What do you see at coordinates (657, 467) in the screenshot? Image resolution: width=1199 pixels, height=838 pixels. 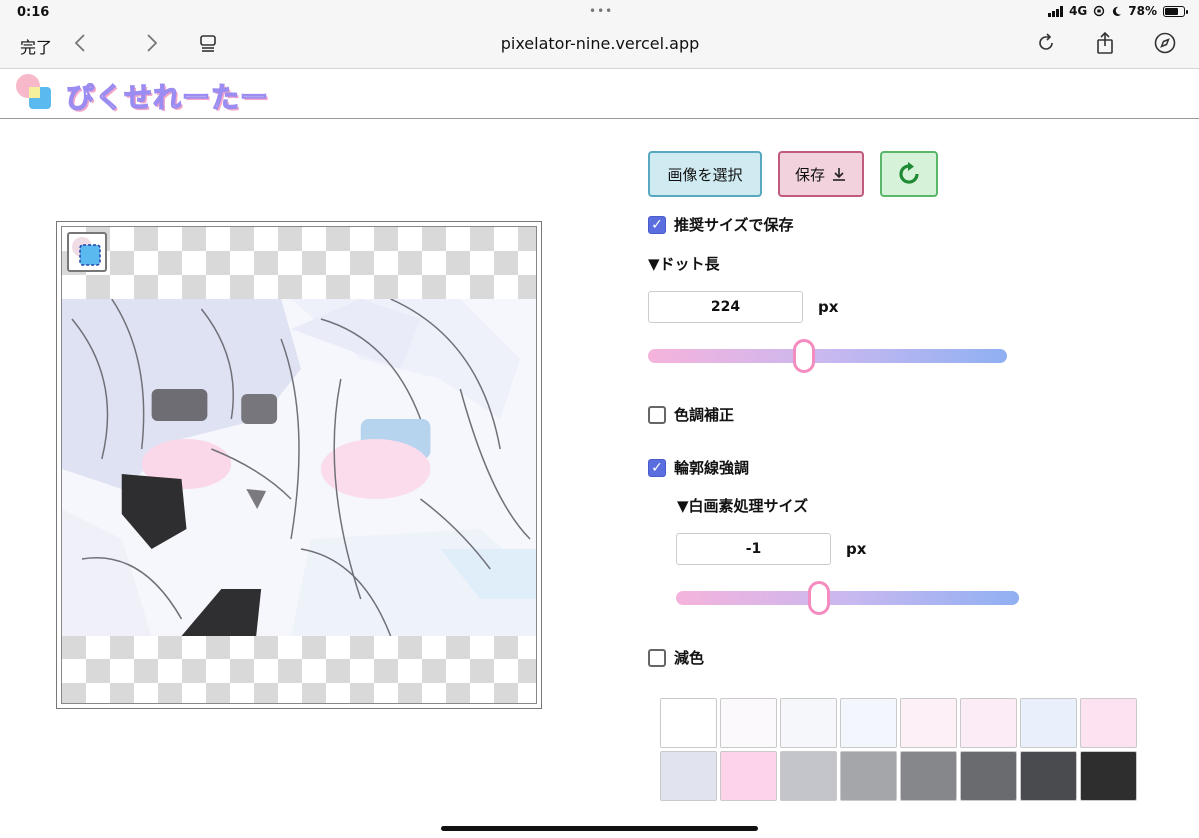 I see `edge-enhance-checkbox: ✓` at bounding box center [657, 467].